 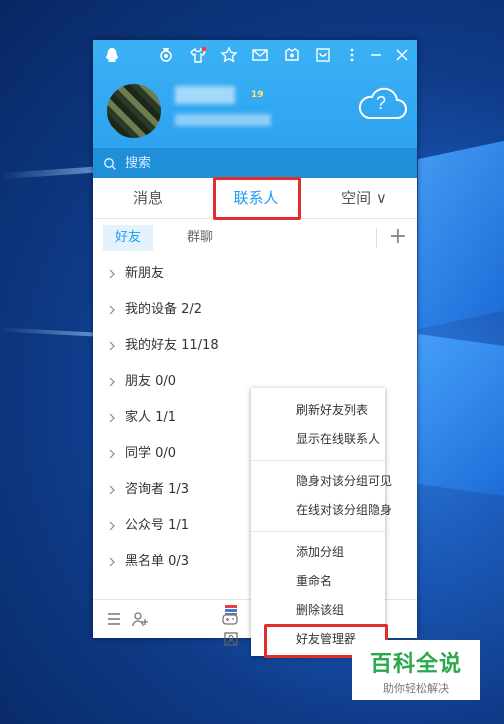 I want to click on group-label: 我的设备 2/2, so click(x=164, y=309).